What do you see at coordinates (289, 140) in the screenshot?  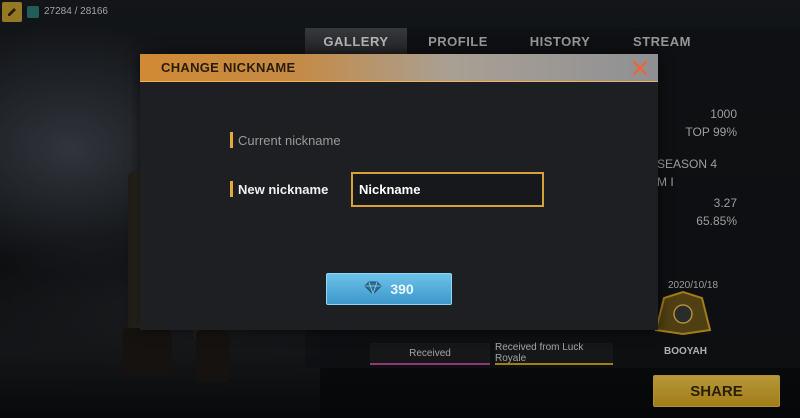 I see `current-nickname-label: Current nickname` at bounding box center [289, 140].